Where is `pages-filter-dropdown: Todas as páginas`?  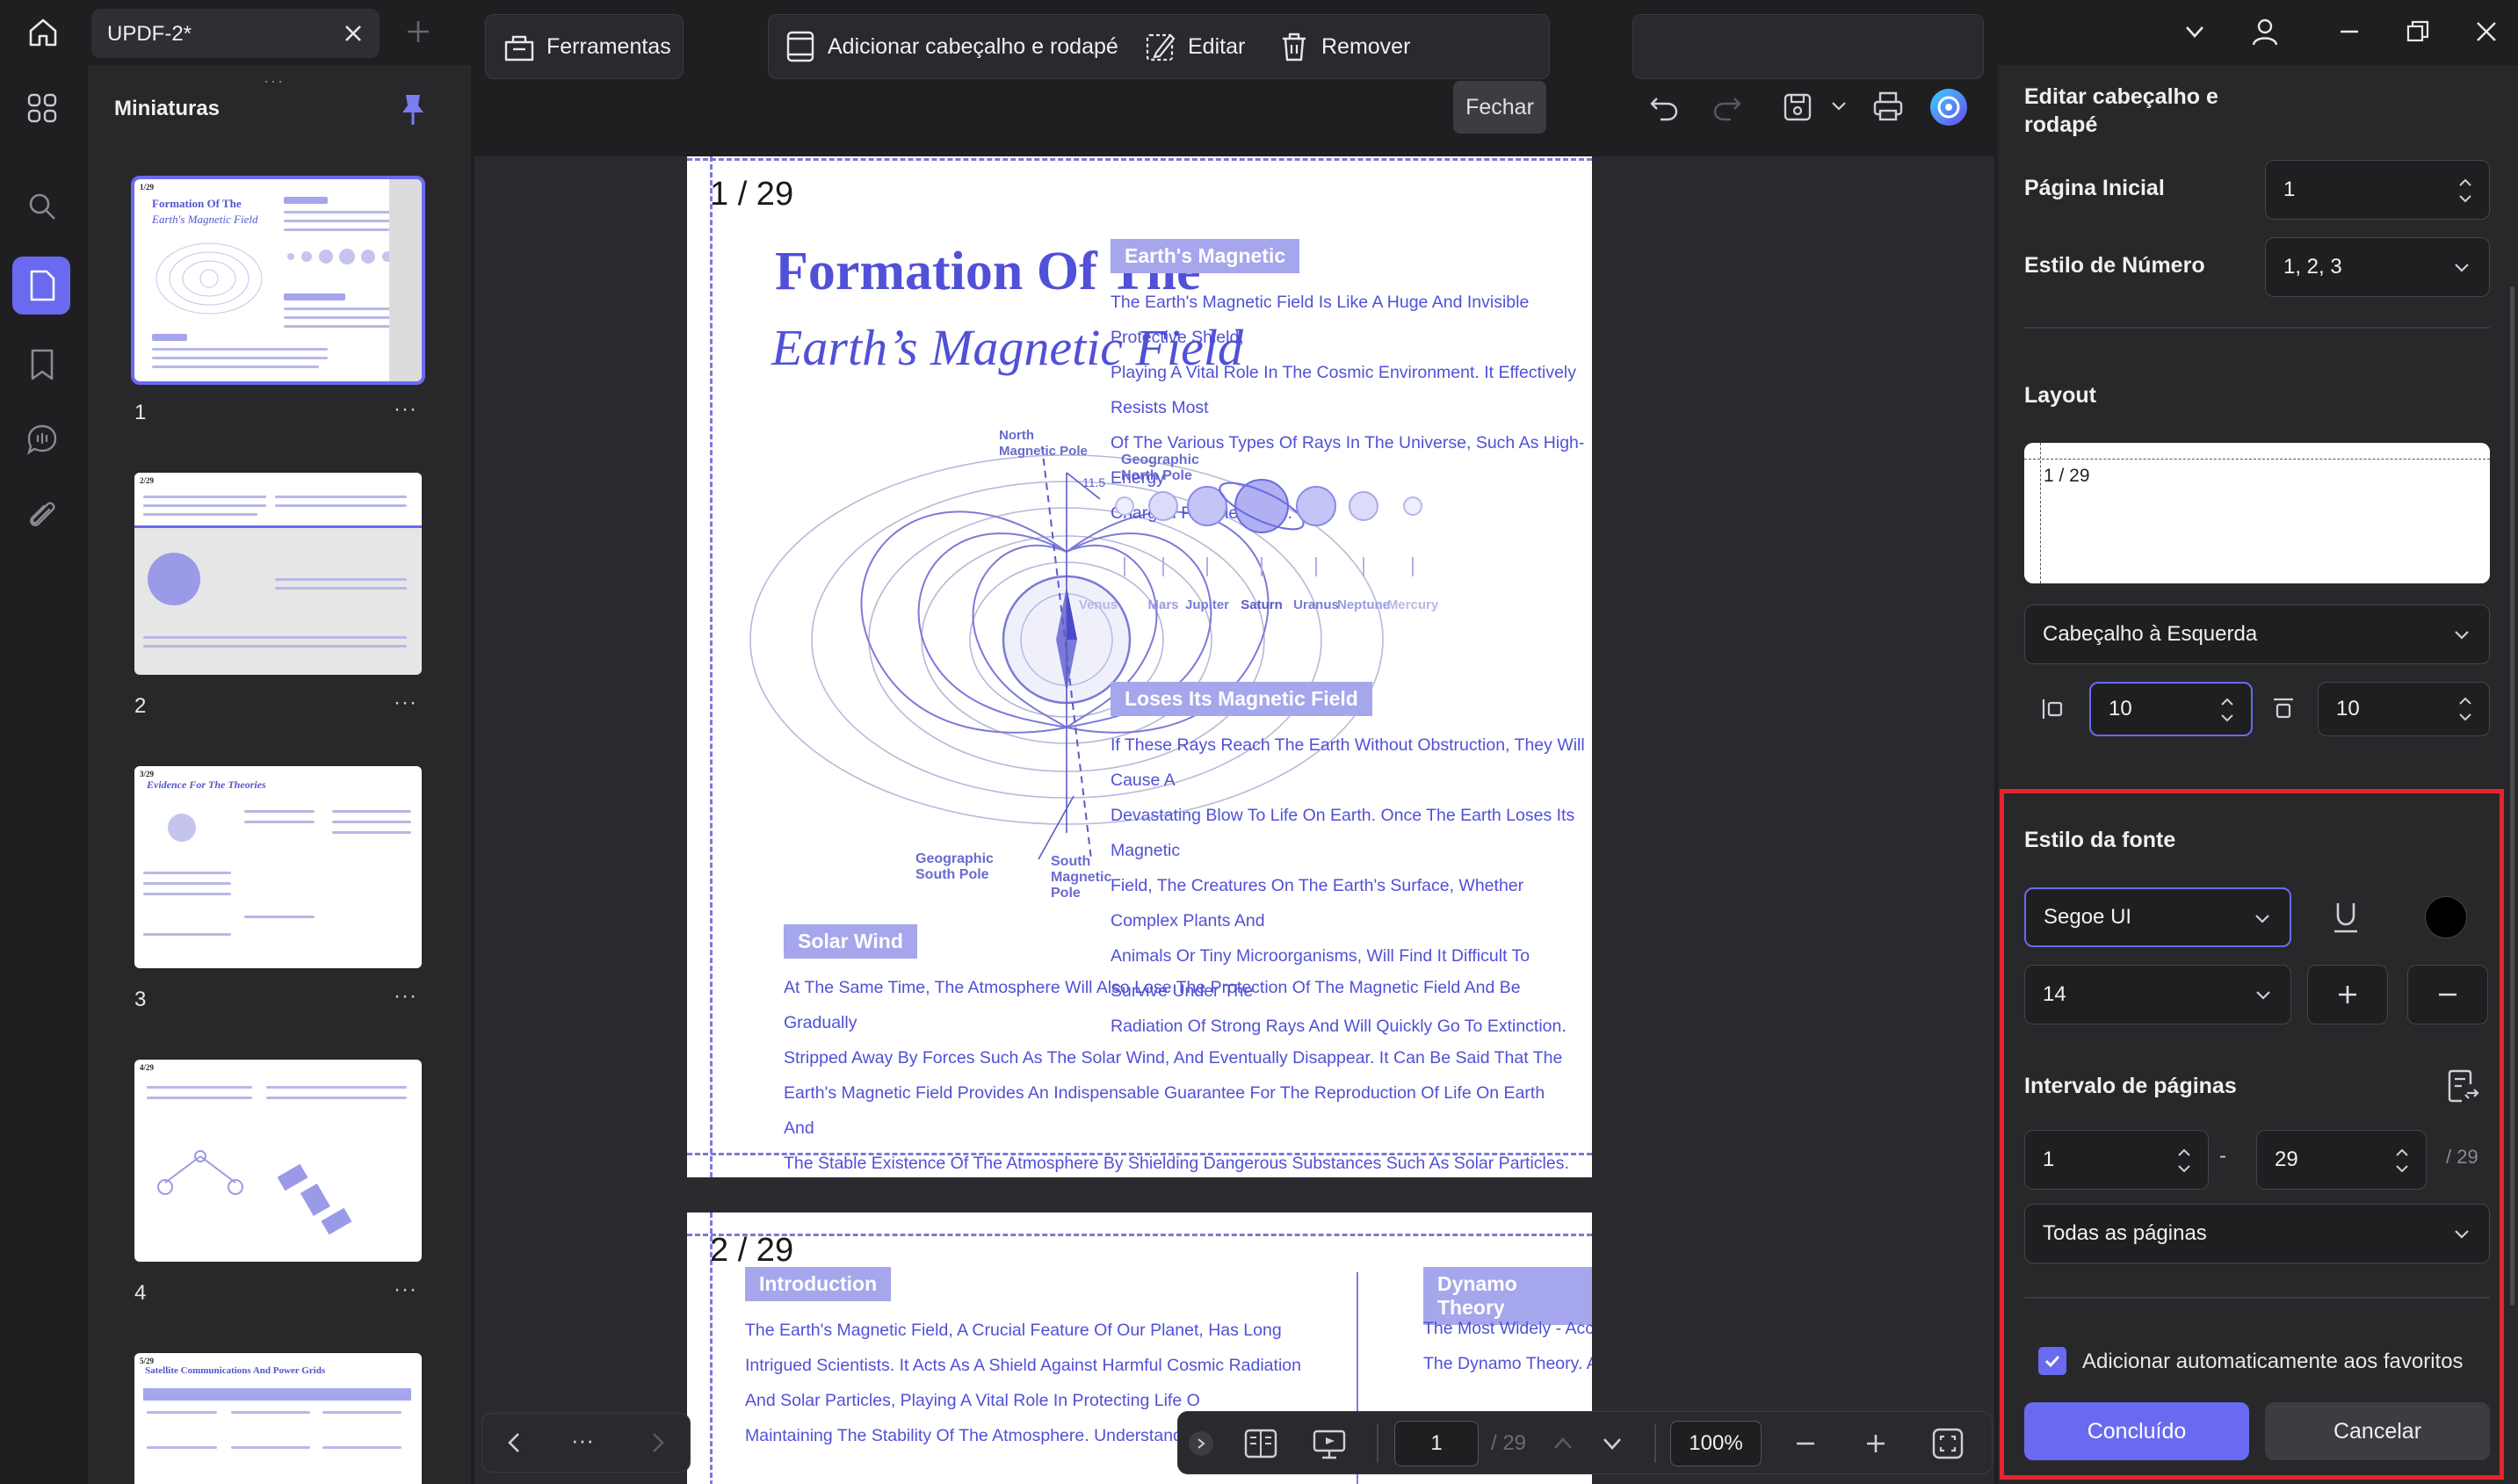 pages-filter-dropdown: Todas as páginas is located at coordinates (2257, 1234).